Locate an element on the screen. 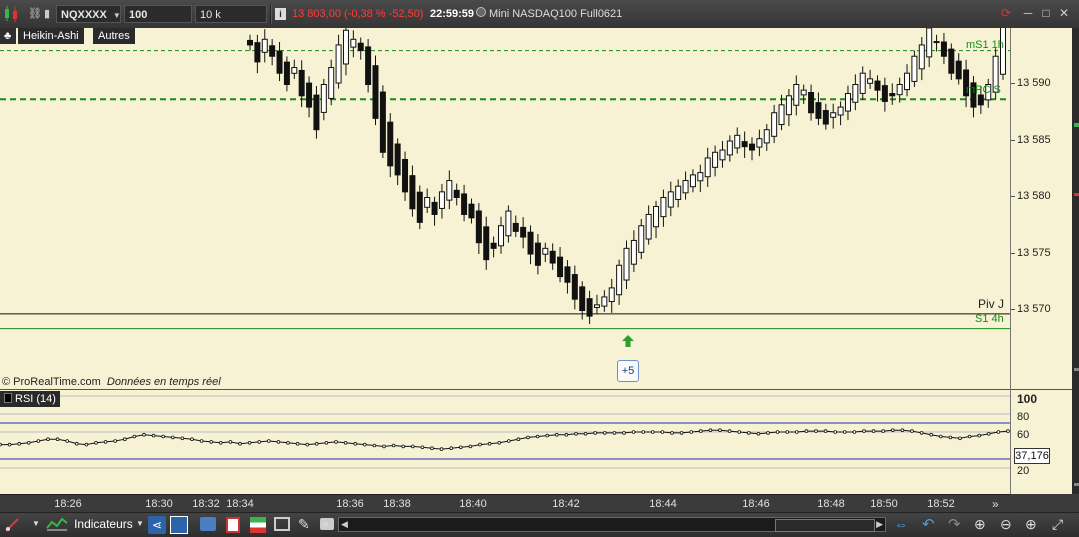  expand-icon: ⤢ is located at coordinates (1057, 524).